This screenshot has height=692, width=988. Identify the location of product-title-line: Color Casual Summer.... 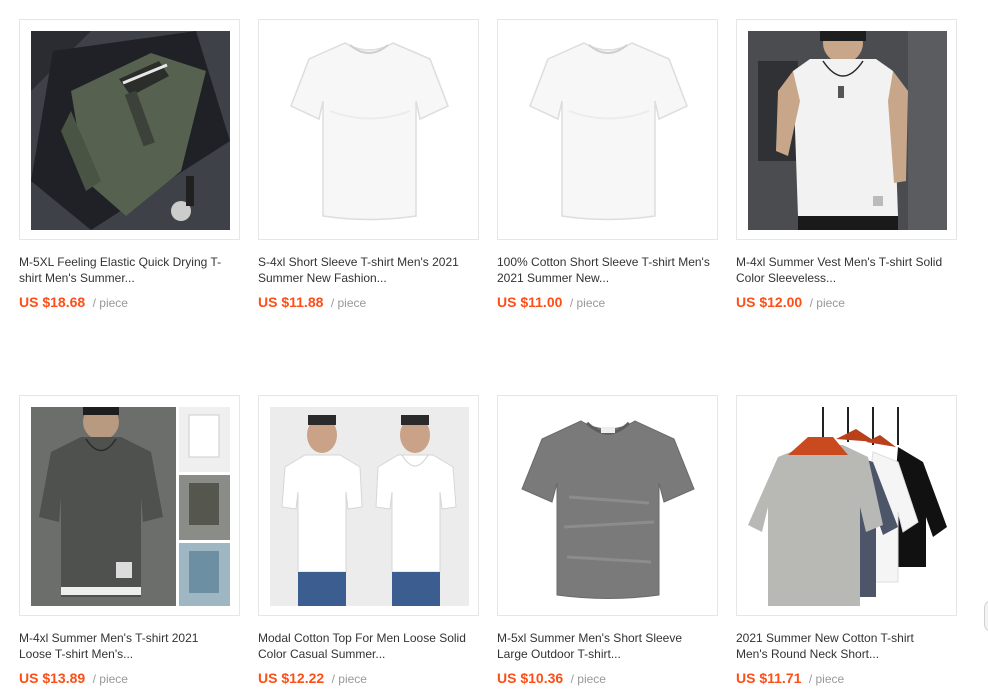
(367, 654).